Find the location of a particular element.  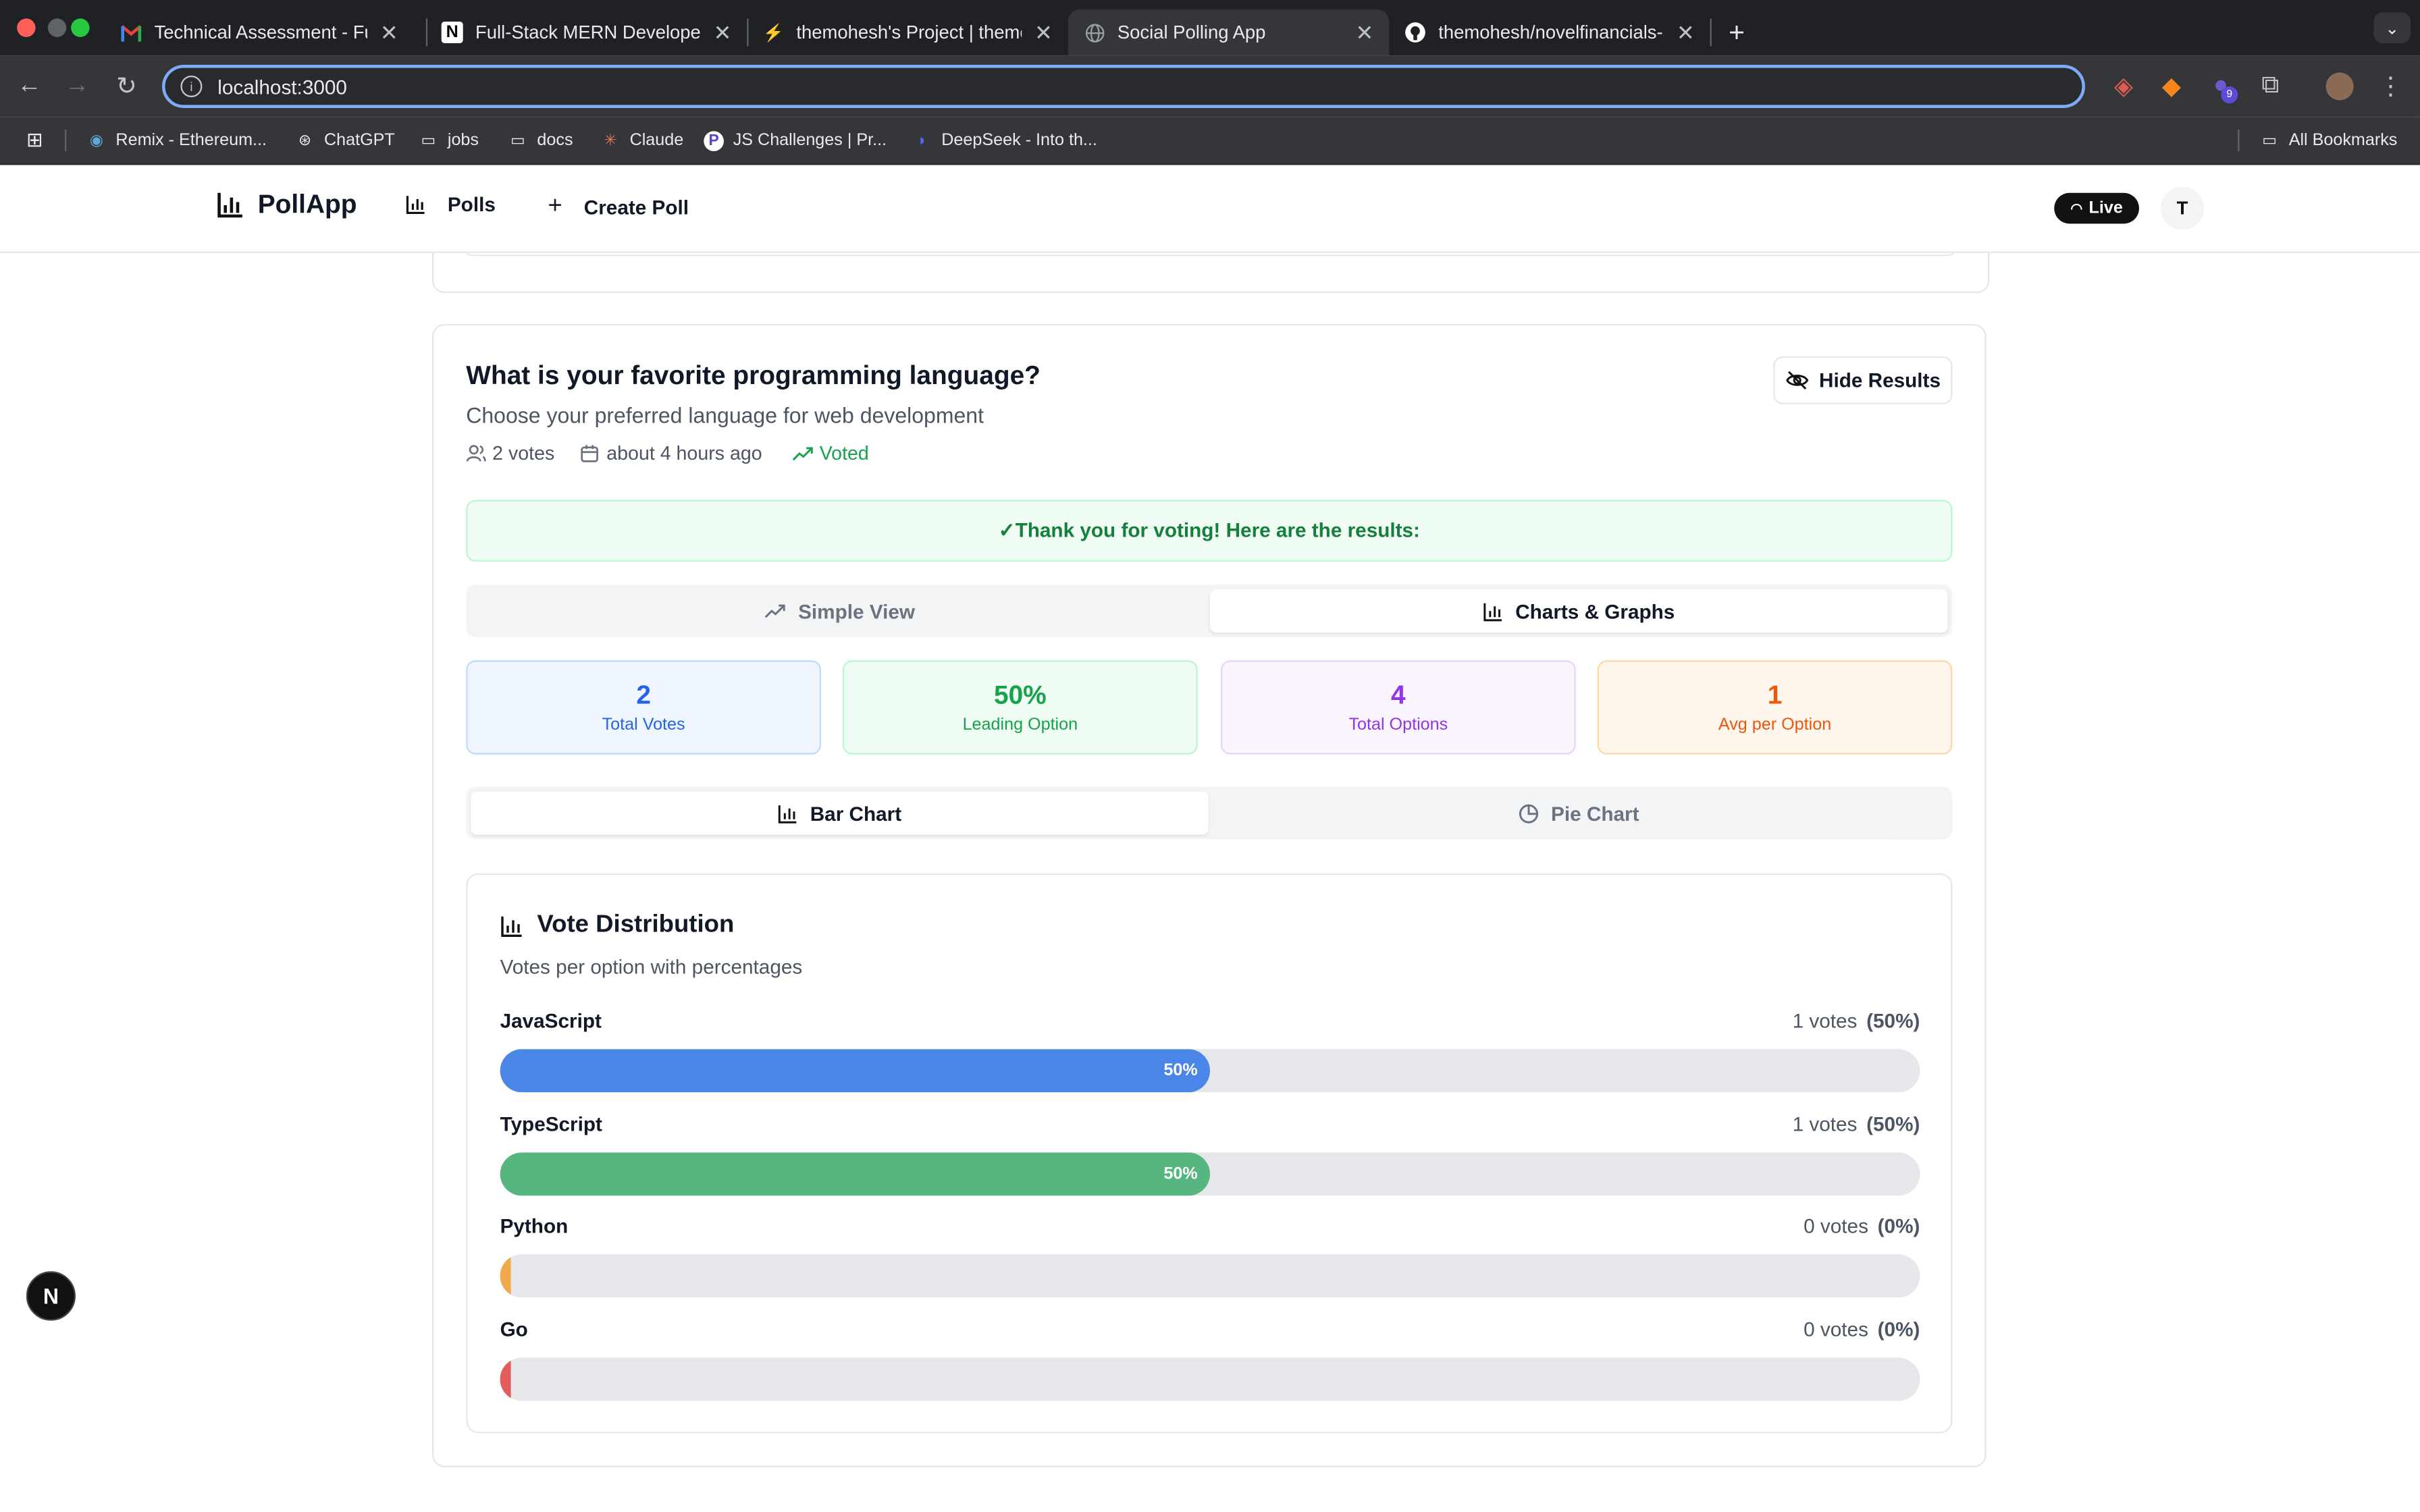

bookmark-folder: ▭ jobs is located at coordinates (448, 140).